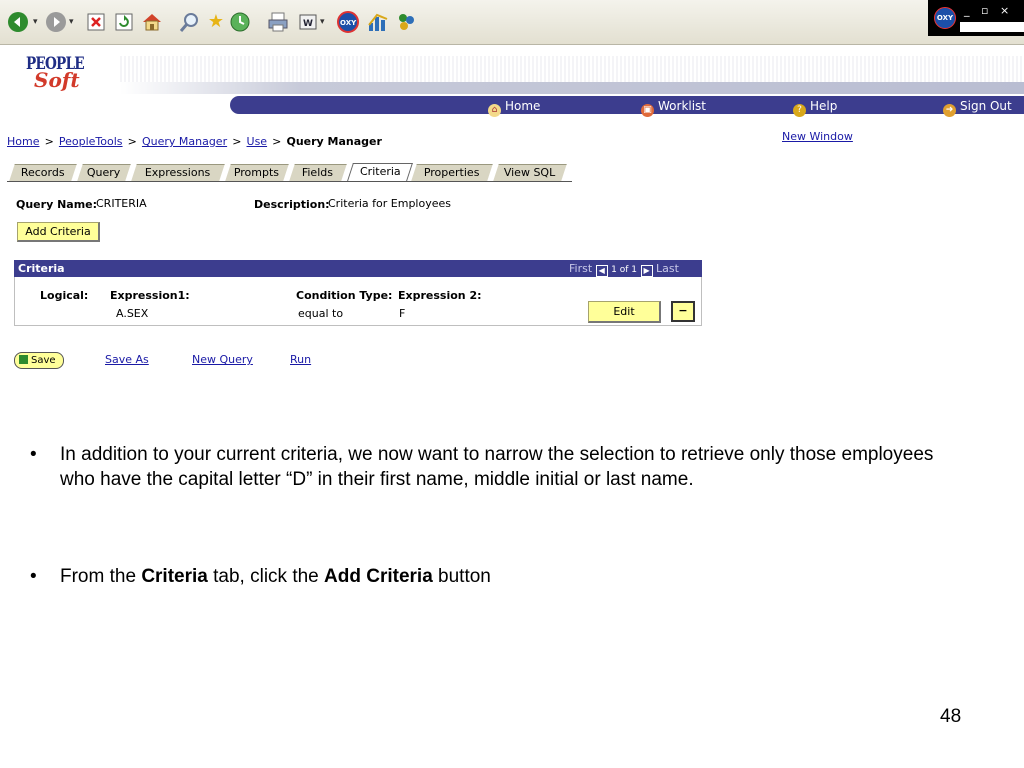 The height and width of the screenshot is (768, 1024). Describe the element at coordinates (667, 268) in the screenshot. I see `pager-last: Last` at that location.